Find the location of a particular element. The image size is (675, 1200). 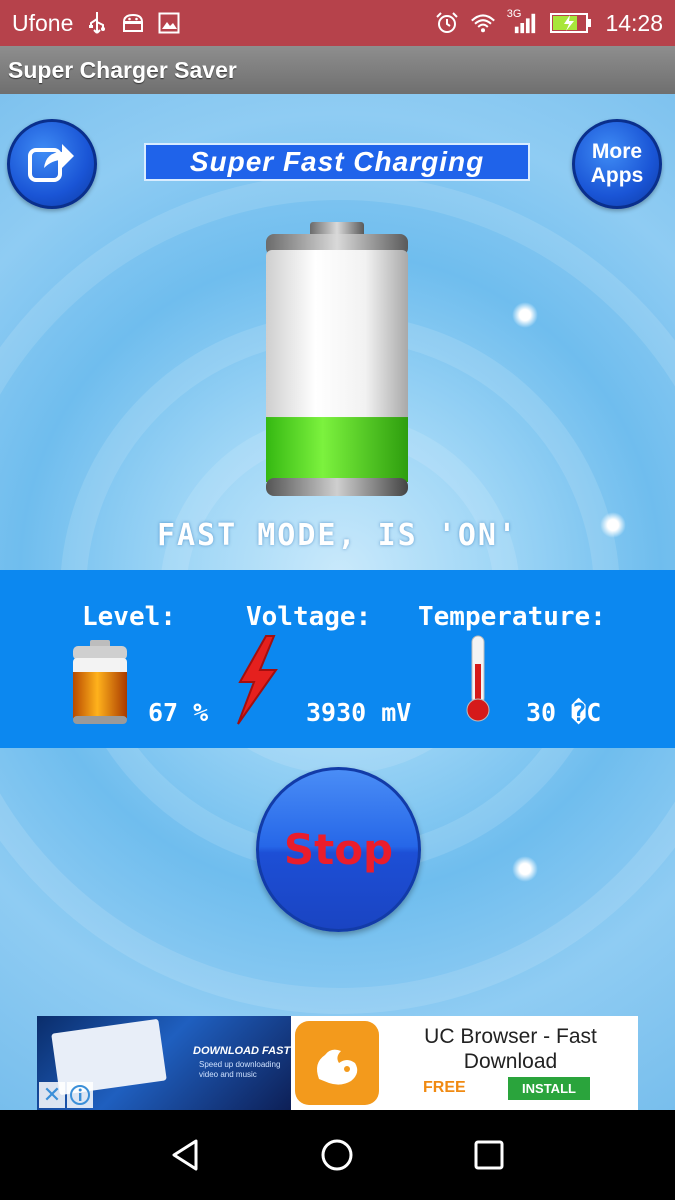

usb-icon is located at coordinates (97, 23).